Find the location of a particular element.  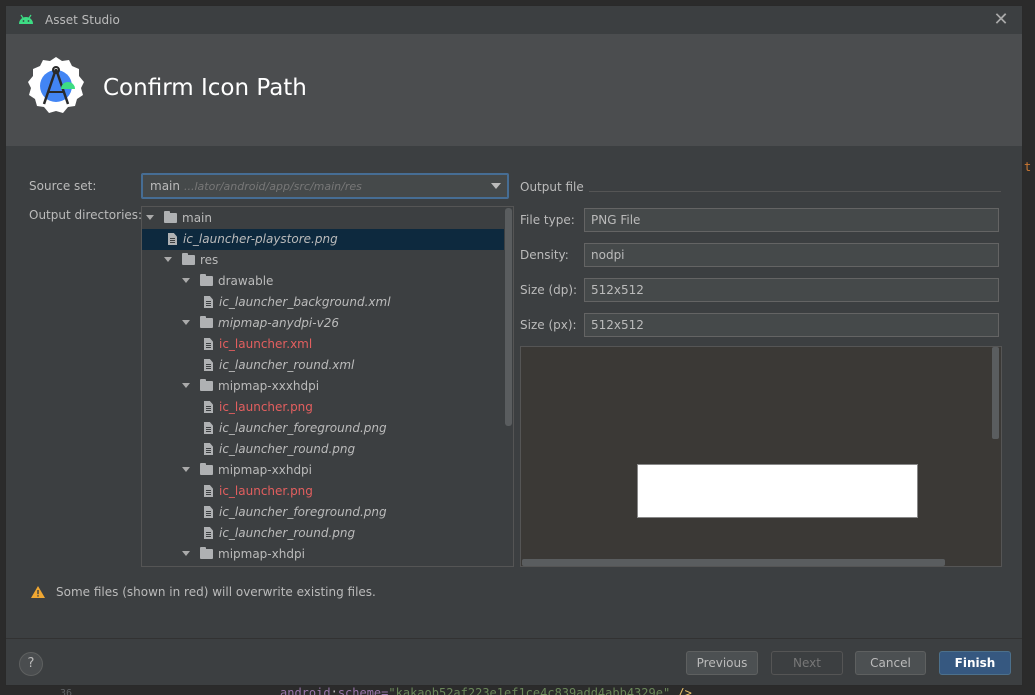

tree-folder-row: res is located at coordinates (323, 260).